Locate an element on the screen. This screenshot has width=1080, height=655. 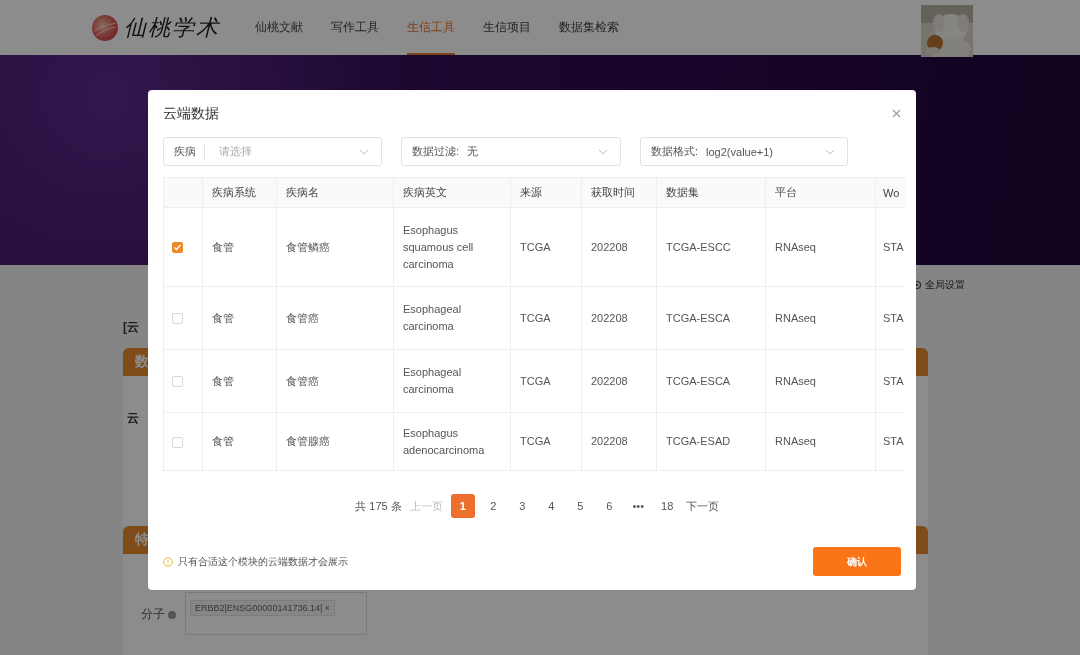
column-header: 疾病英文 is located at coordinates (452, 192).